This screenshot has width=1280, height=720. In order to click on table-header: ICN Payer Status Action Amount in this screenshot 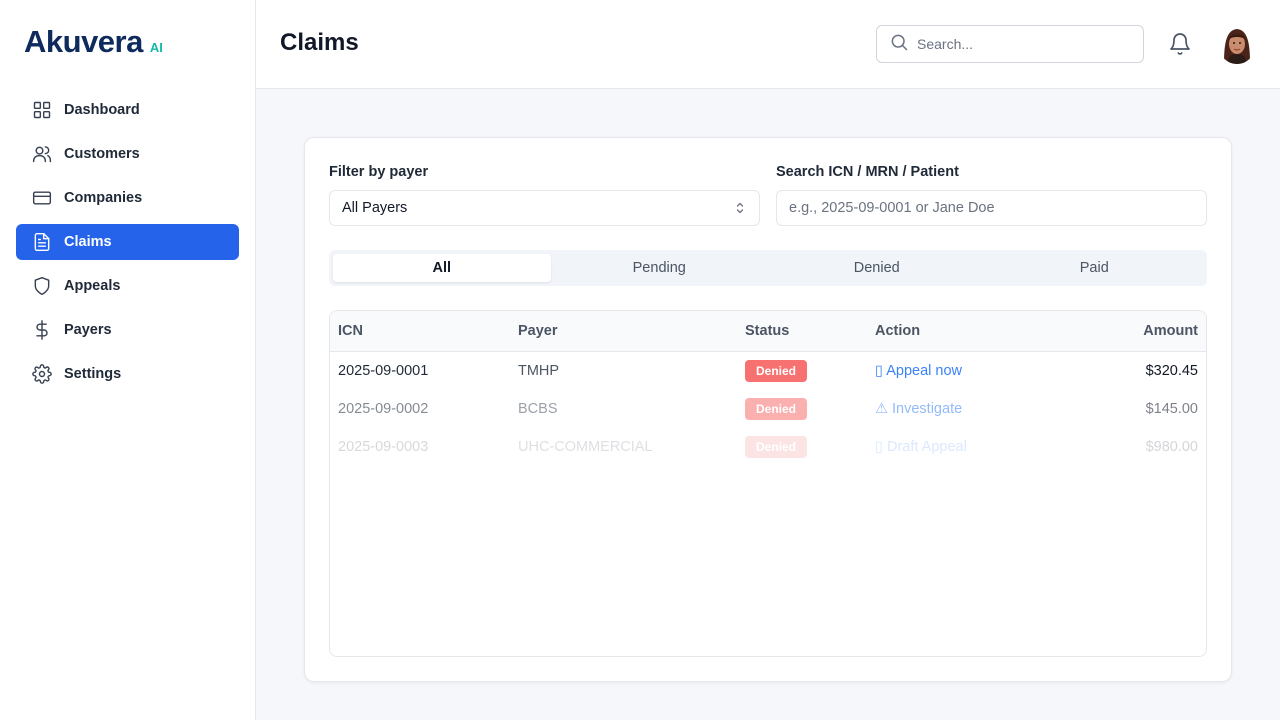, I will do `click(768, 331)`.